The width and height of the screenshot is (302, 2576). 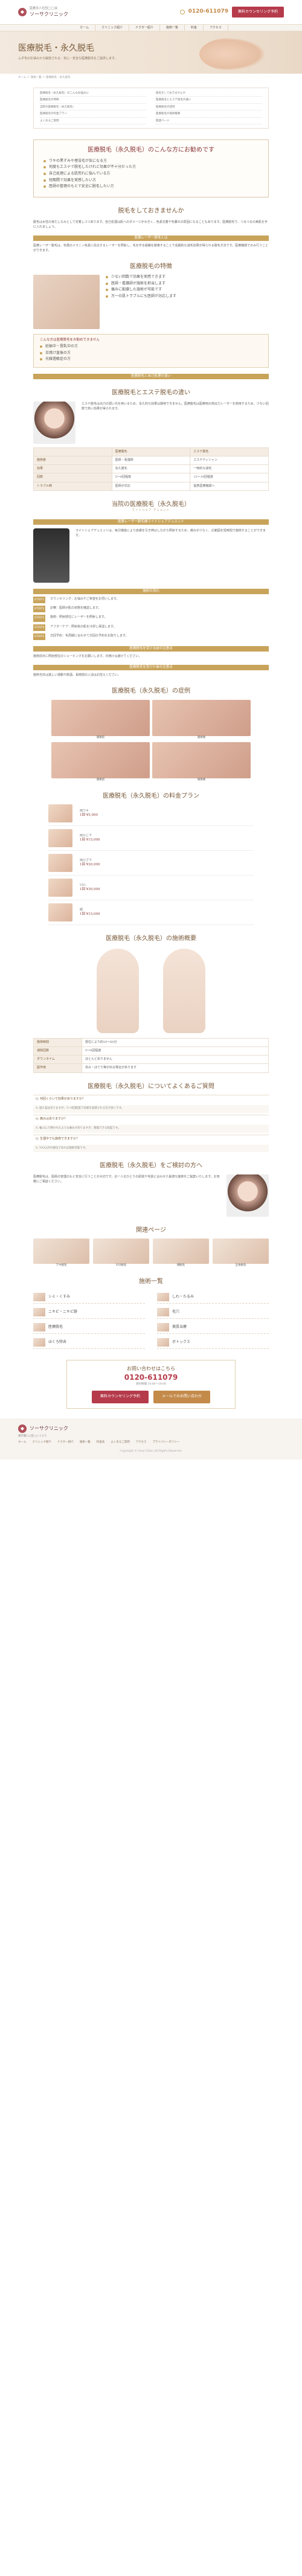 I want to click on footer-logo: ◆ ソーサクリニック, so click(x=151, y=1428).